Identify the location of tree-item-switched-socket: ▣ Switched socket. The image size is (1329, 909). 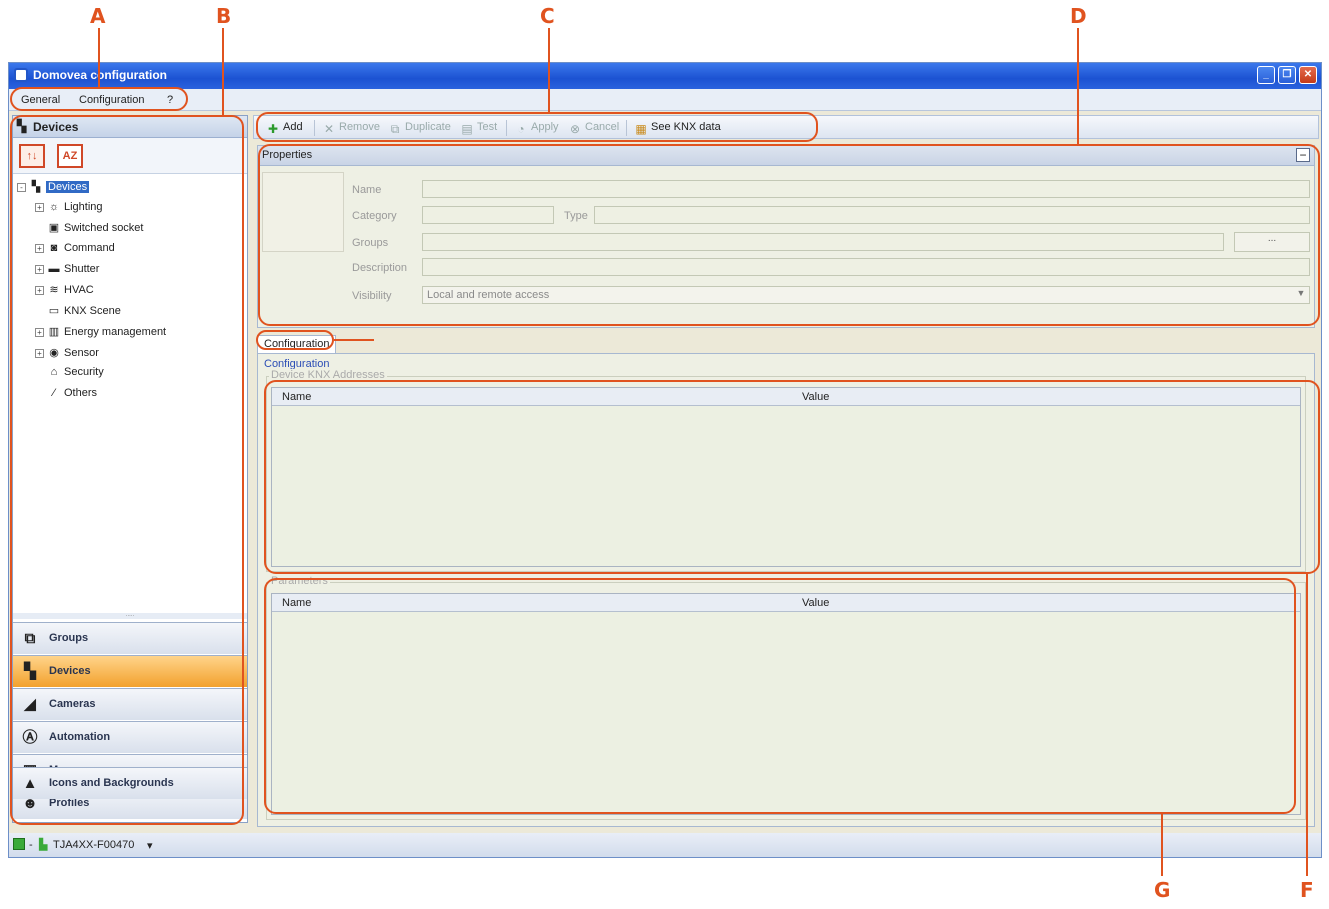
(95, 227).